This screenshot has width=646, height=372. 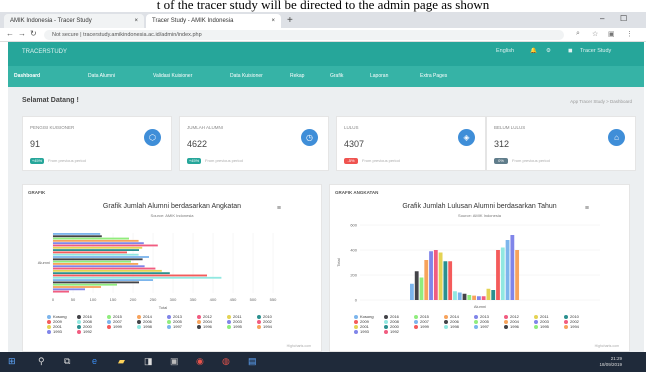 I want to click on breadcrumb: App Tracer Study > Dashboard, so click(x=601, y=101).